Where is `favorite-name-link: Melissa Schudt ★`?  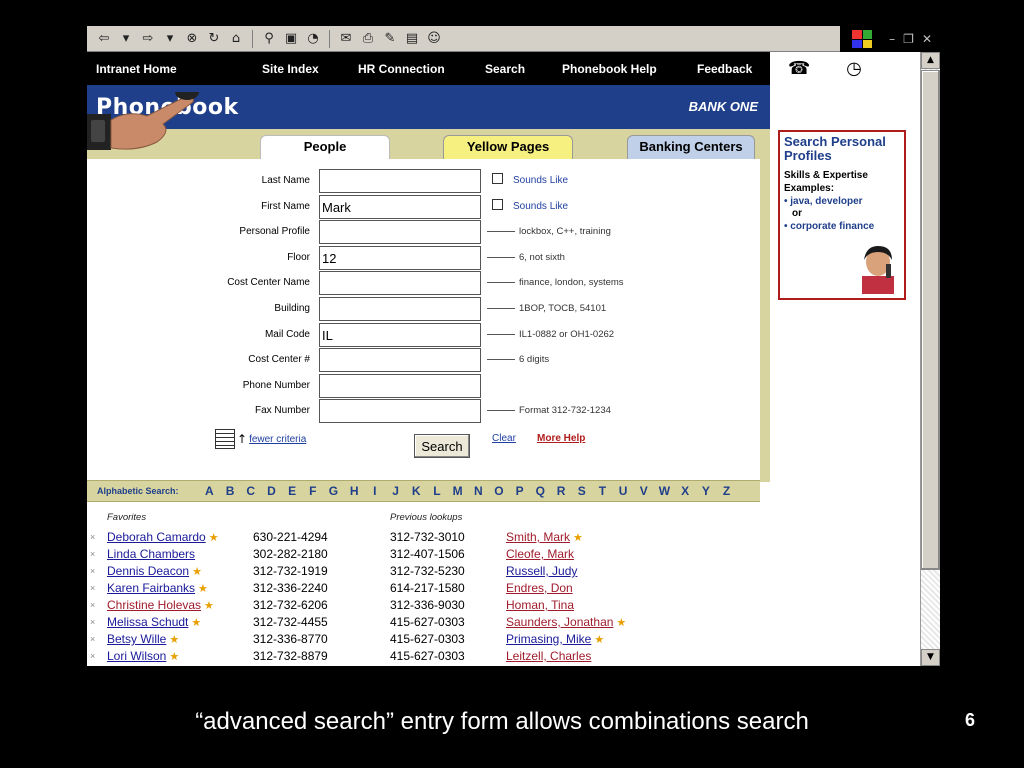
favorite-name-link: Melissa Schudt ★ is located at coordinates (154, 622).